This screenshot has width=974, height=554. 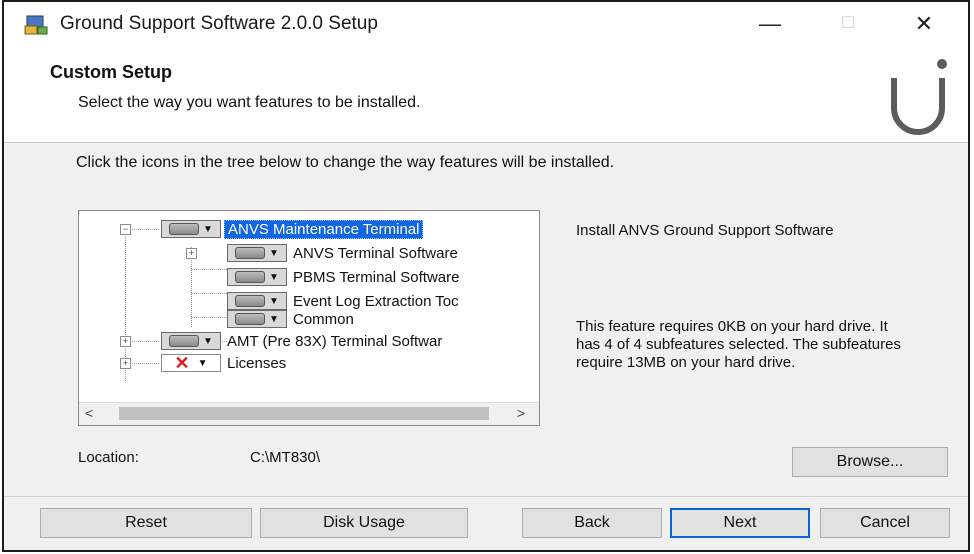 I want to click on tree-item-common: ▼ Common, so click(x=290, y=319).